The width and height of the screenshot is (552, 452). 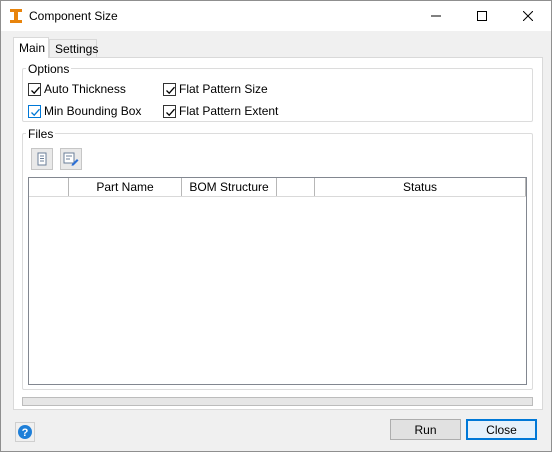 I want to click on column-header-bom-structure: BOM Structure, so click(x=229, y=187).